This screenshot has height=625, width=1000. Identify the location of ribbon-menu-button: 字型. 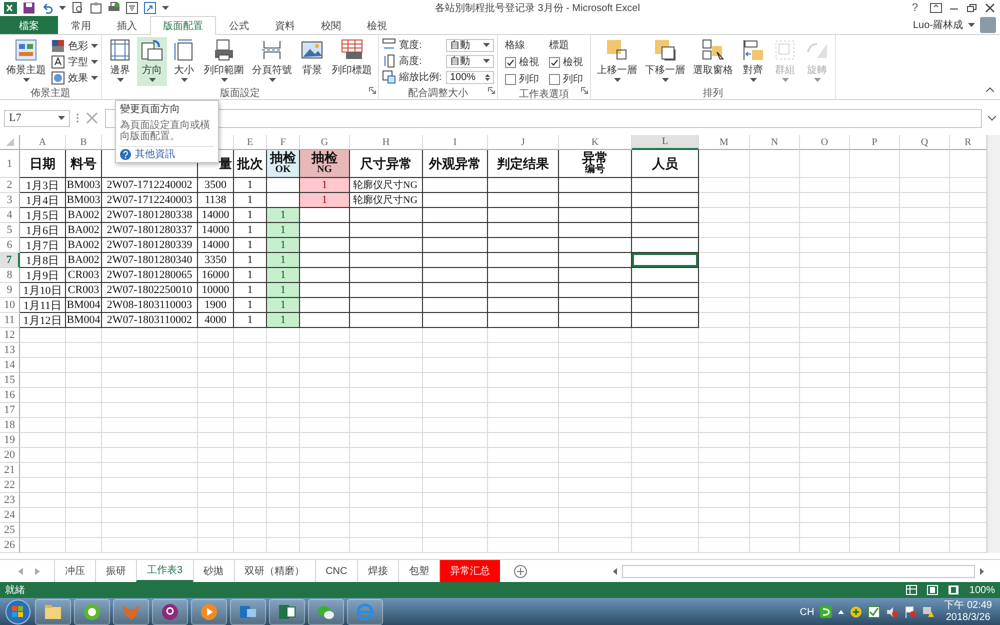
(74, 62).